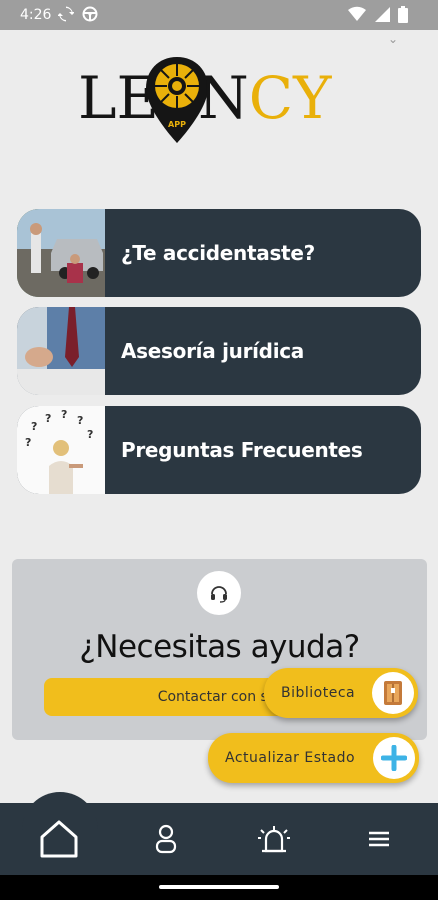 This screenshot has width=438, height=900. I want to click on battery-icon, so click(403, 14).